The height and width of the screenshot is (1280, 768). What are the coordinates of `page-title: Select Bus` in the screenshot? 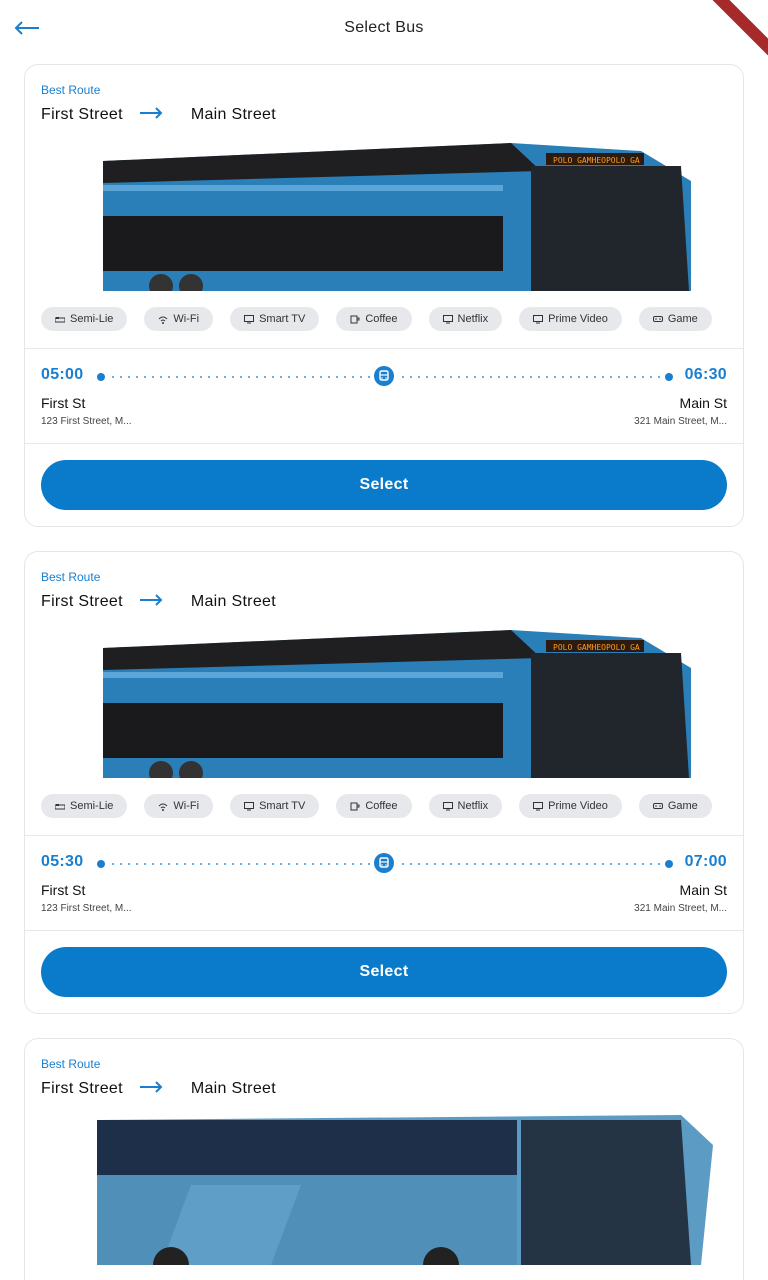 It's located at (384, 27).